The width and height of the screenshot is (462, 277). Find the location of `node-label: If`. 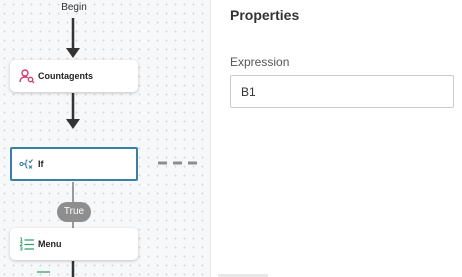

node-label: If is located at coordinates (41, 164).